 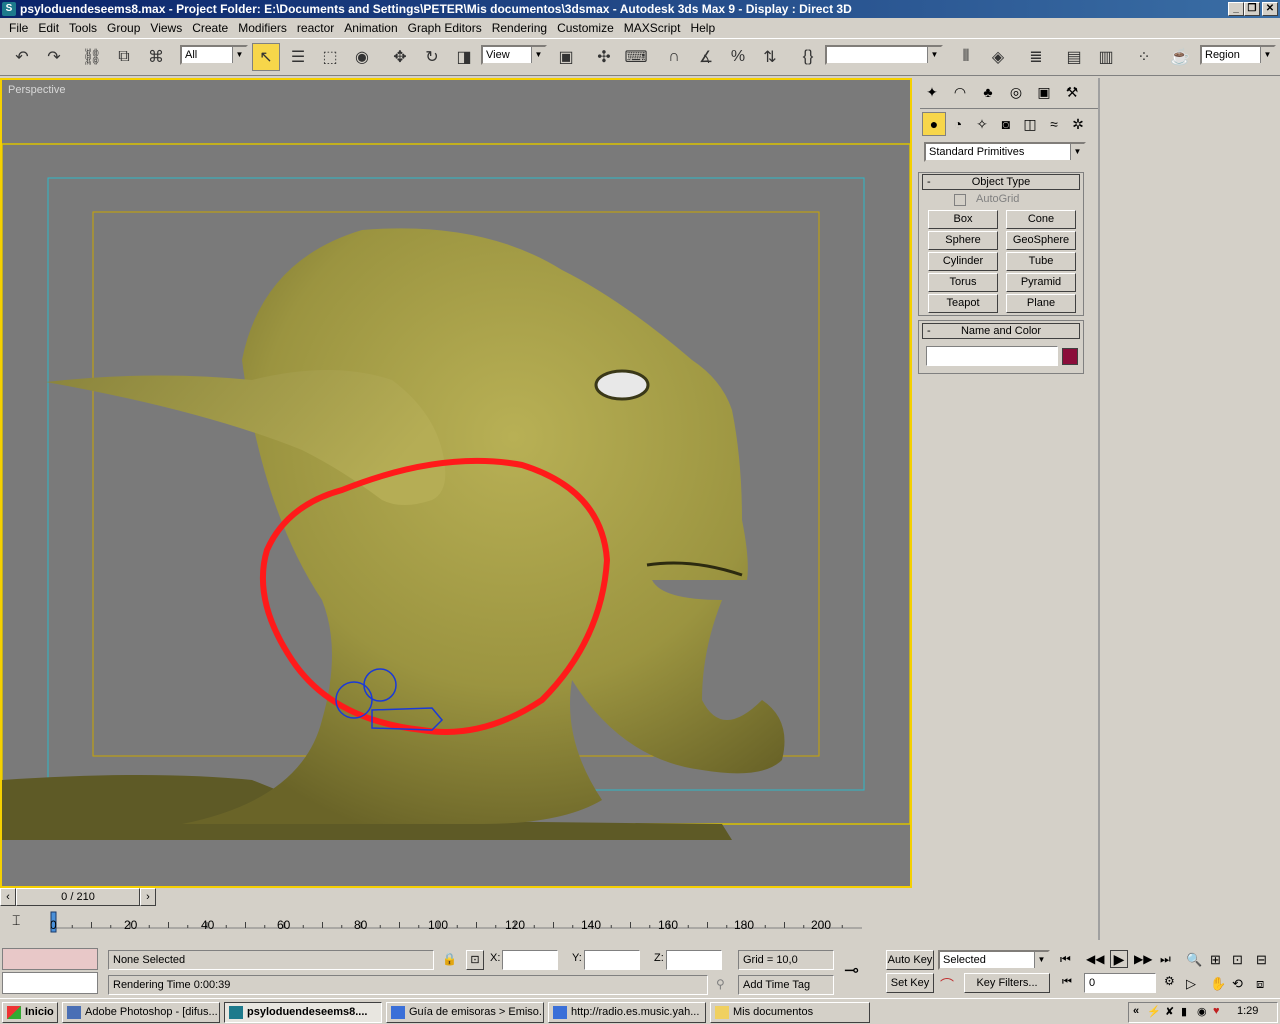 What do you see at coordinates (994, 960) in the screenshot?
I see `key-mode-dropdown: Selected ▼` at bounding box center [994, 960].